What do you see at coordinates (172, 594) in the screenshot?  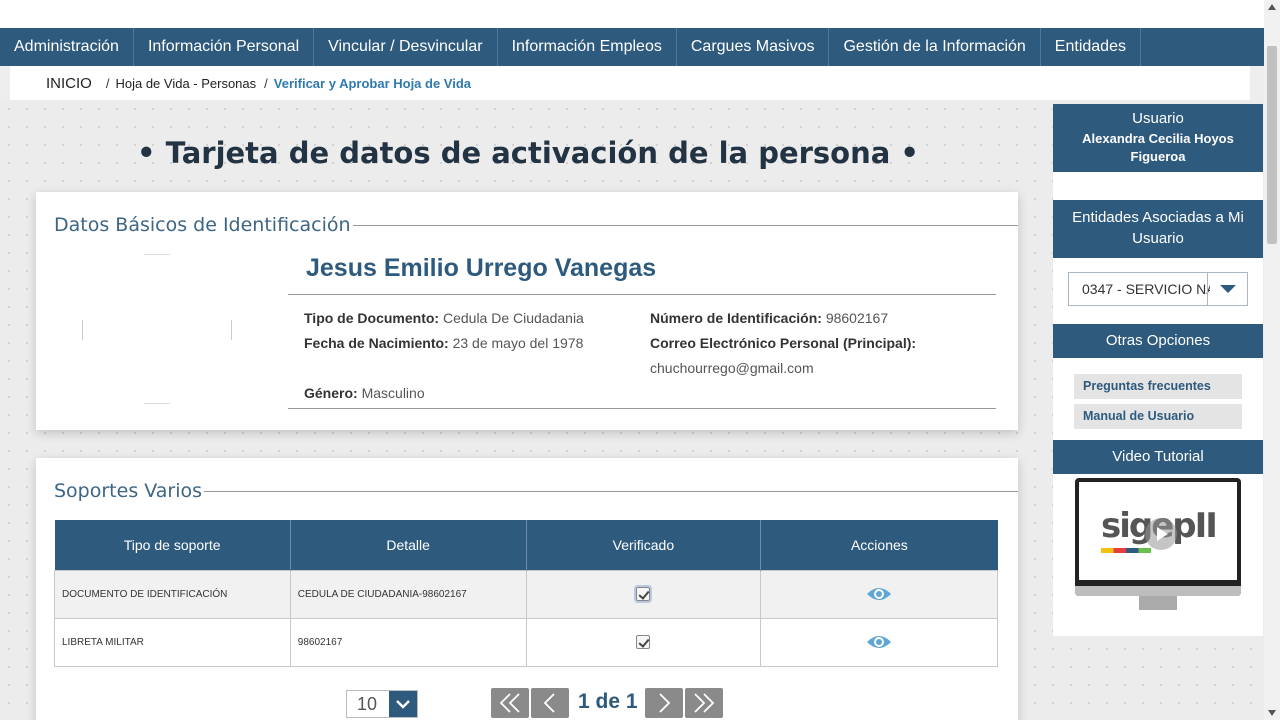 I see `cell-tipo: DOCUMENTO DE IDENTIFICACIÓN` at bounding box center [172, 594].